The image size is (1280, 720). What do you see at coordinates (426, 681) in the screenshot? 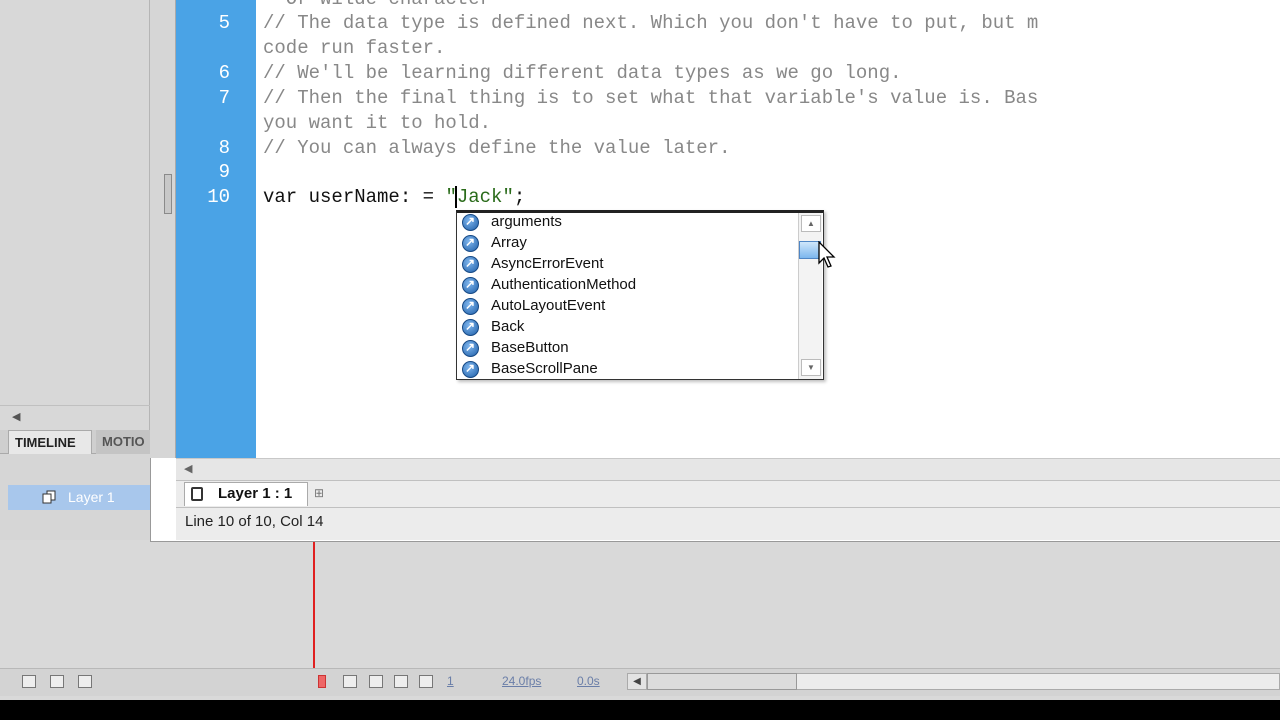
I see `edit-multiple-frames-icon` at bounding box center [426, 681].